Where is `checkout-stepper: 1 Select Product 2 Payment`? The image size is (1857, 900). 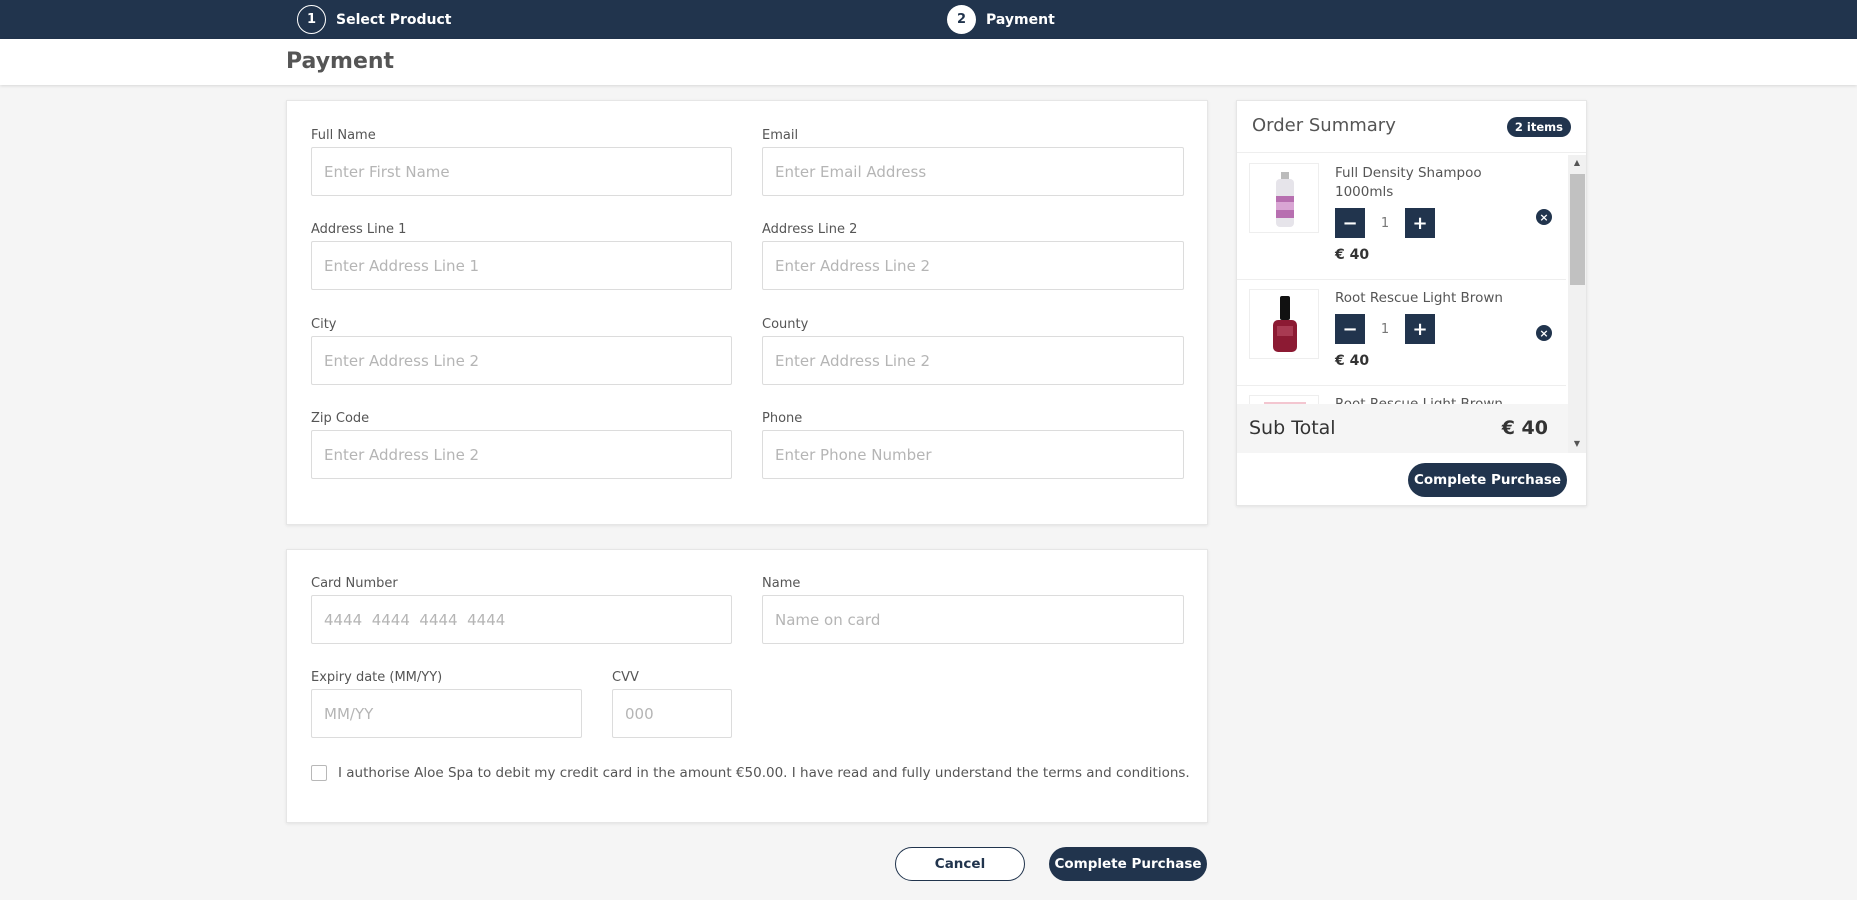 checkout-stepper: 1 Select Product 2 Payment is located at coordinates (928, 19).